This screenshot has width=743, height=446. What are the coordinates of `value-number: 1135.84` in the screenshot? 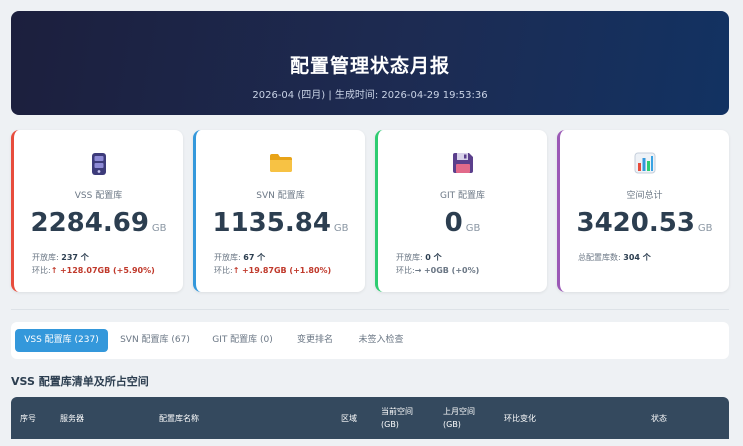 It's located at (271, 223).